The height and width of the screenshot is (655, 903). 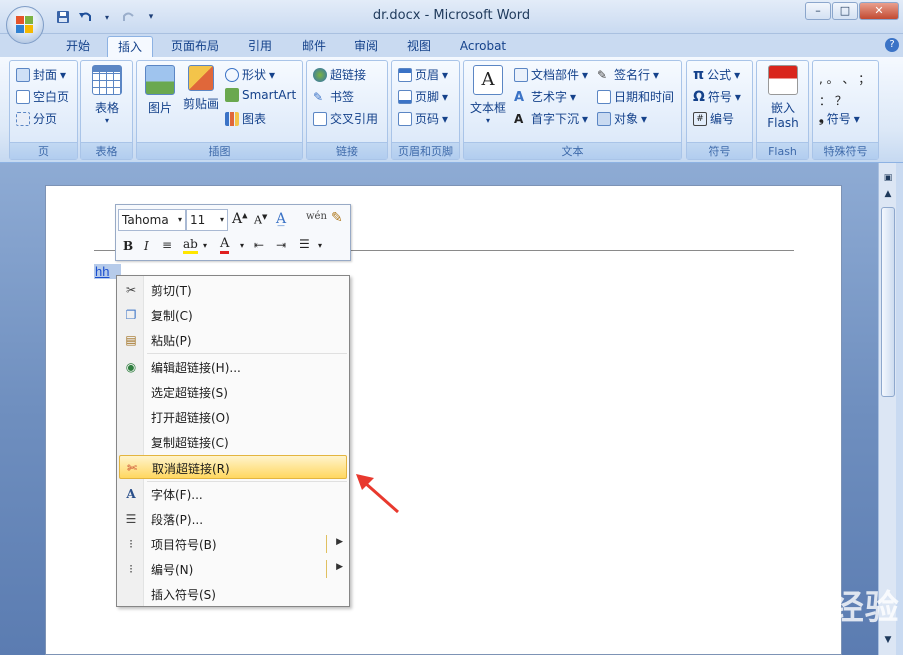 I want to click on font-color-icon: A, so click(x=225, y=245).